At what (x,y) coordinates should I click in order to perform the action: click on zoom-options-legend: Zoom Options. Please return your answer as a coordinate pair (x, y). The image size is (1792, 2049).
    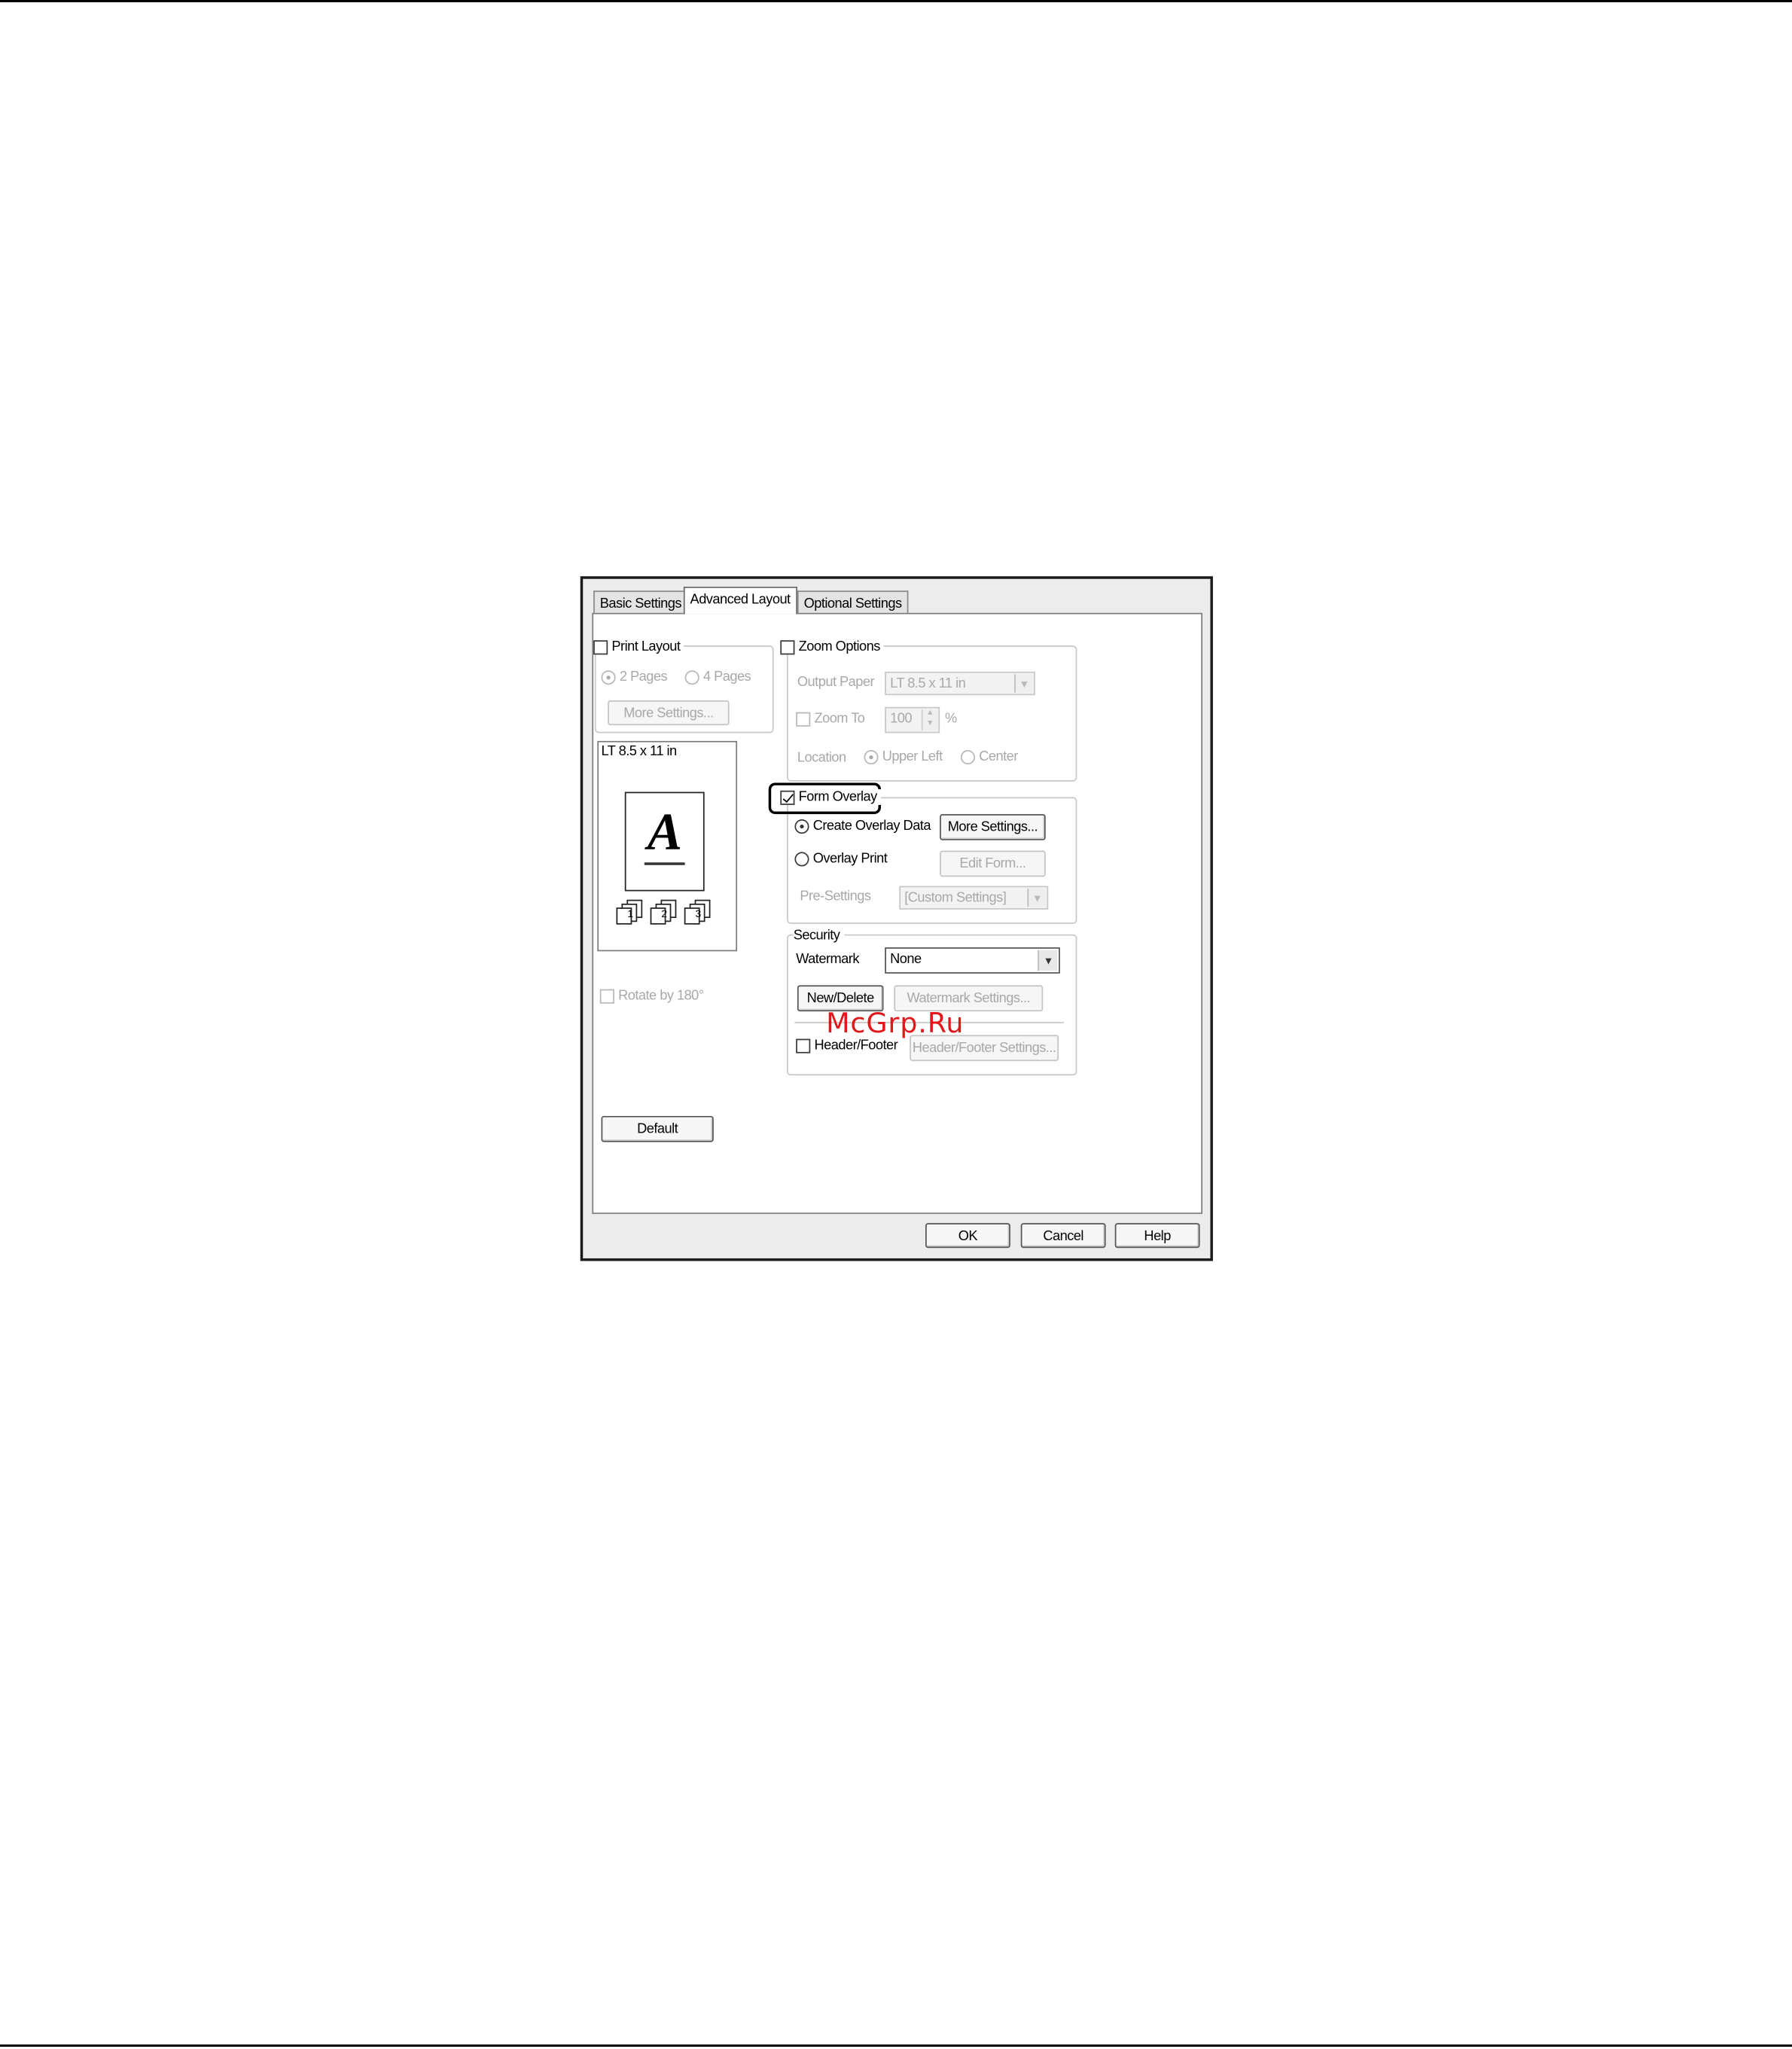
    Looking at the image, I should click on (832, 647).